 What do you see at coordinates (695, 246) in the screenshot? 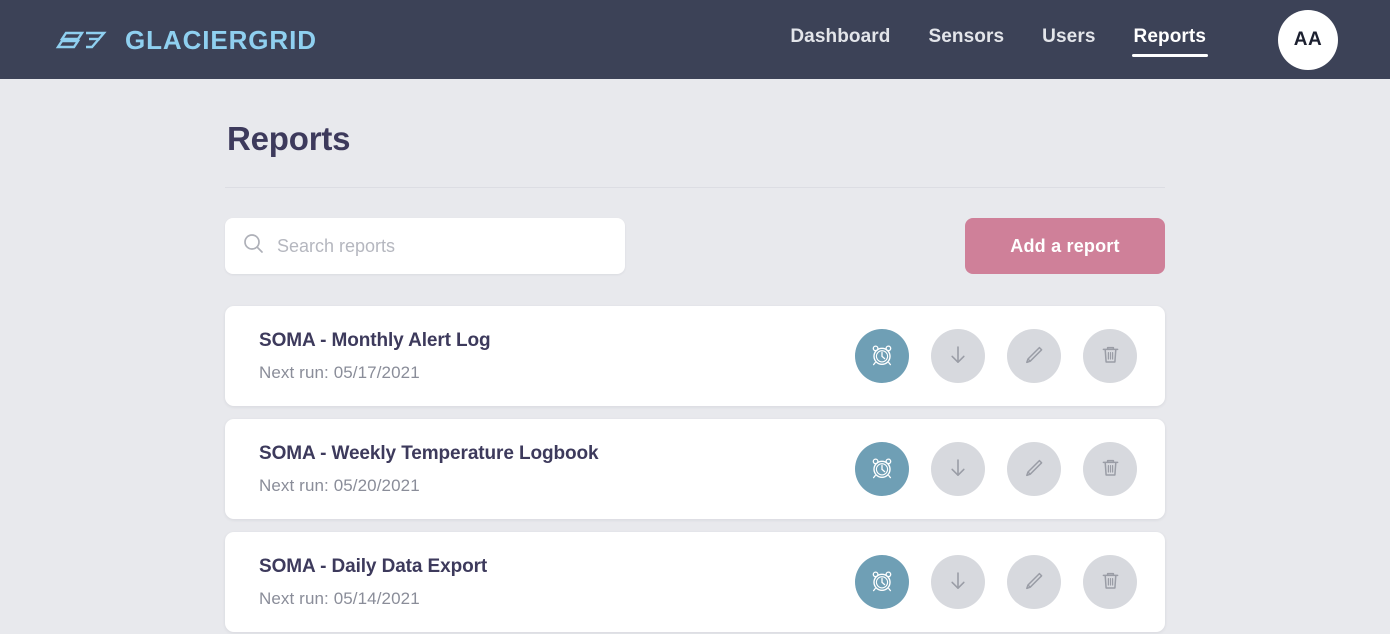
I see `reports-toolbar: Add a report` at bounding box center [695, 246].